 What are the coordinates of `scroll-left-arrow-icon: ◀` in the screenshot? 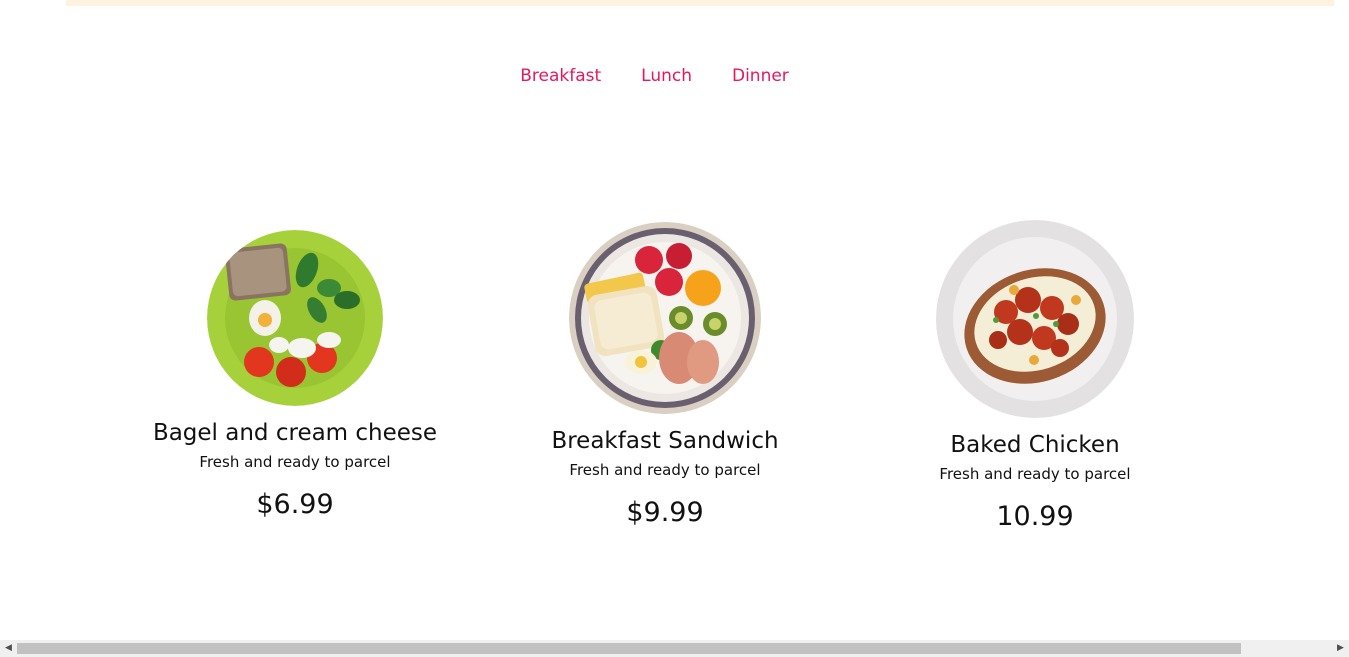 It's located at (8, 648).